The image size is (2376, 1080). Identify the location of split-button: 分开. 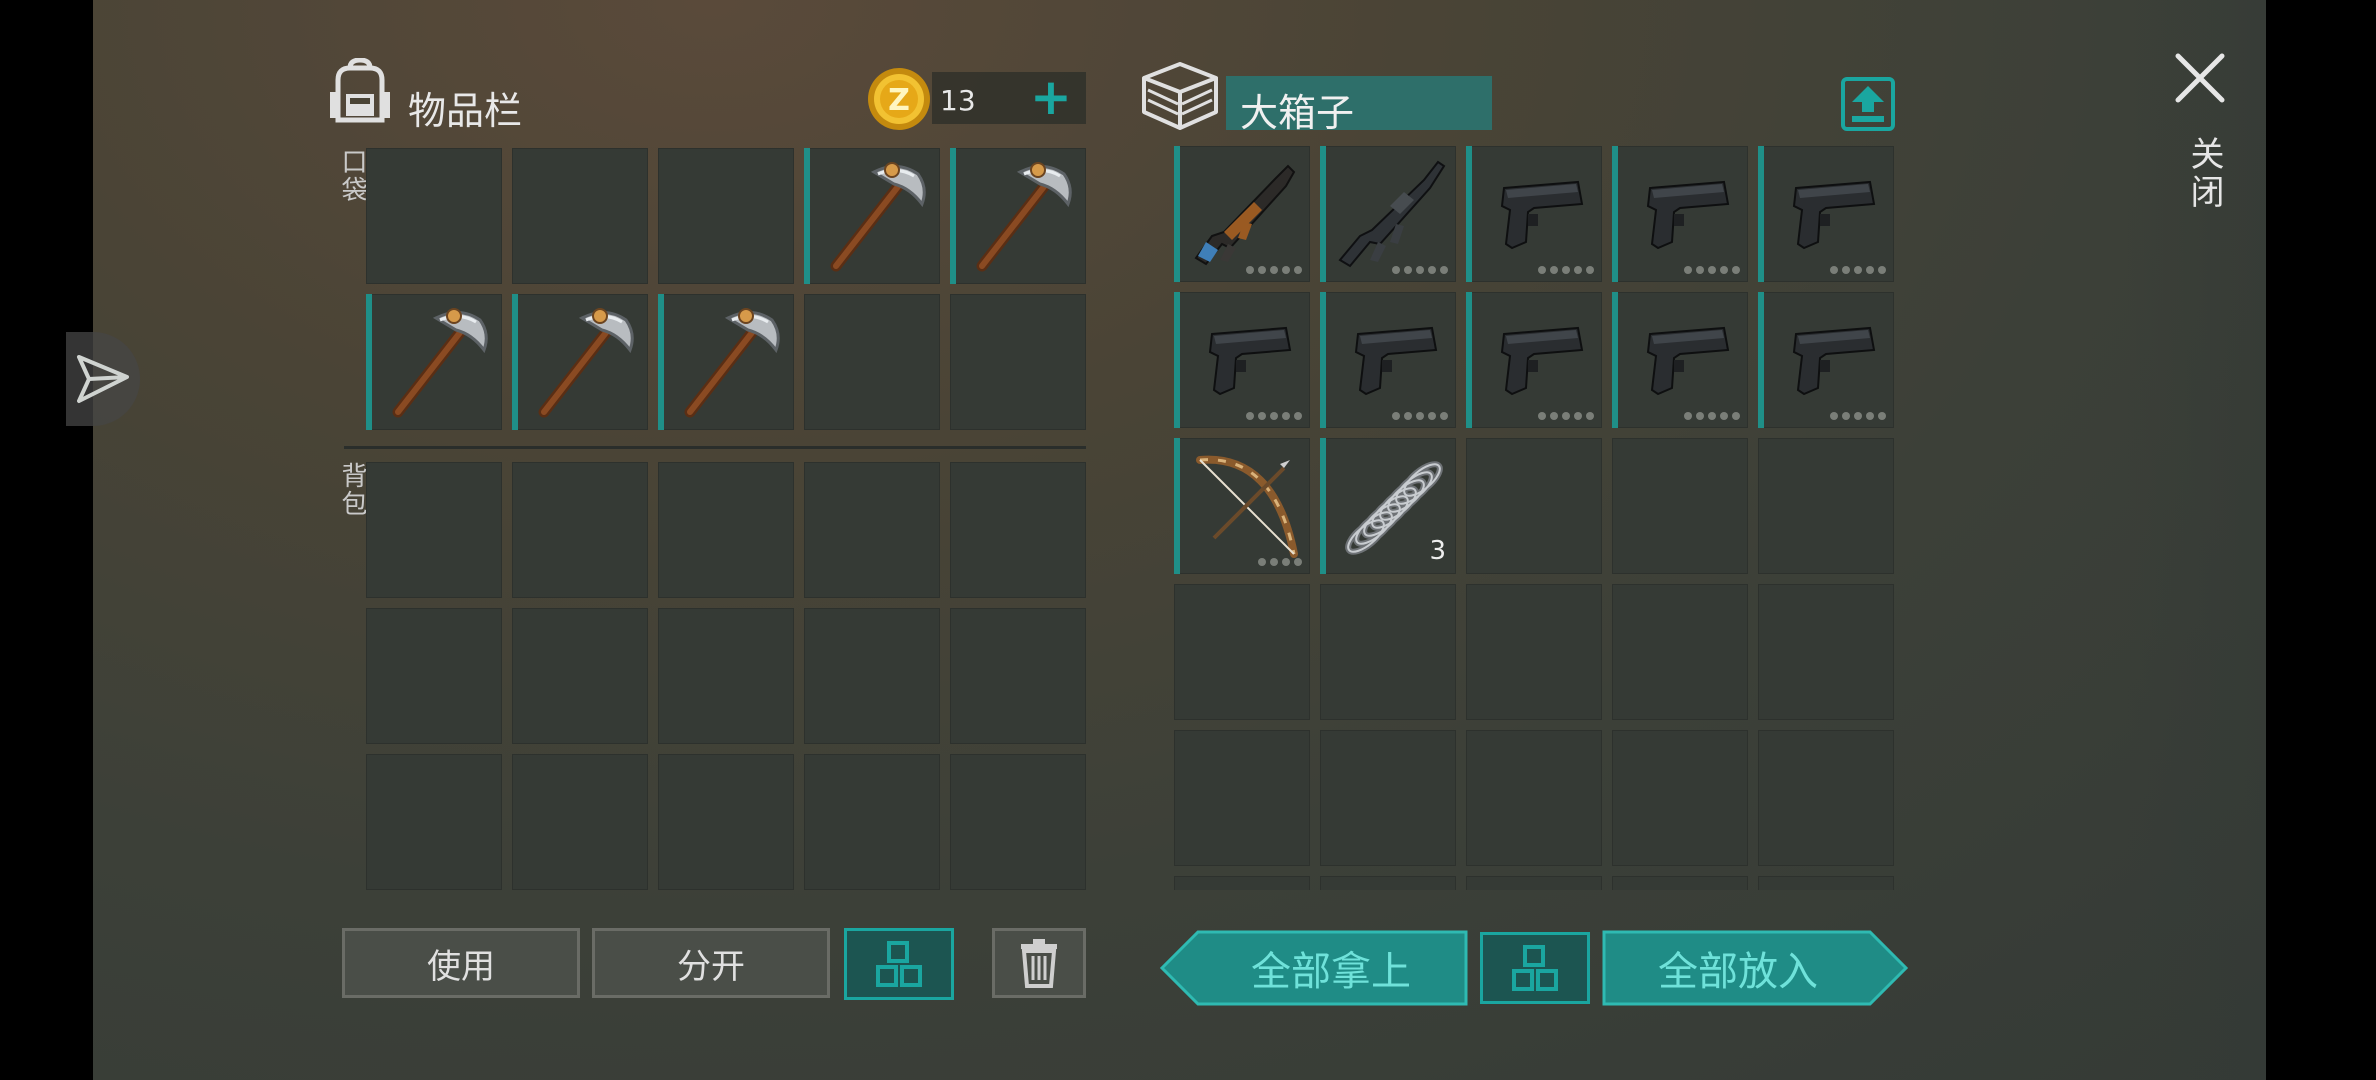
(711, 963).